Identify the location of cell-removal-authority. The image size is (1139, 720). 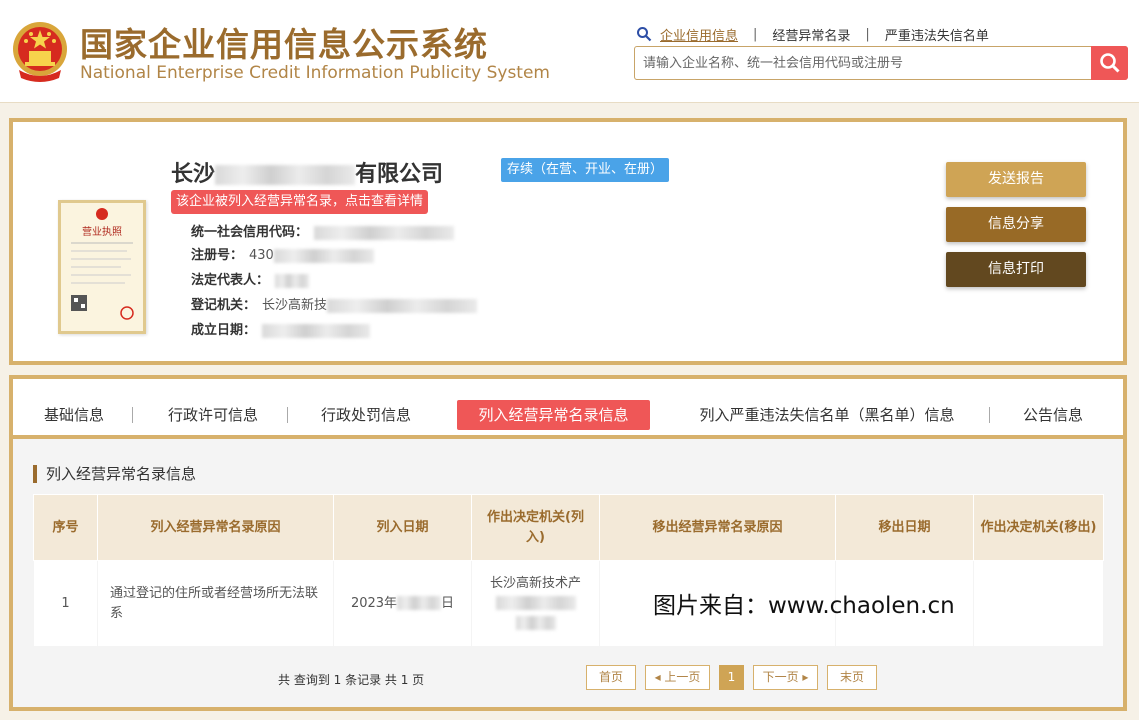
(1038, 603).